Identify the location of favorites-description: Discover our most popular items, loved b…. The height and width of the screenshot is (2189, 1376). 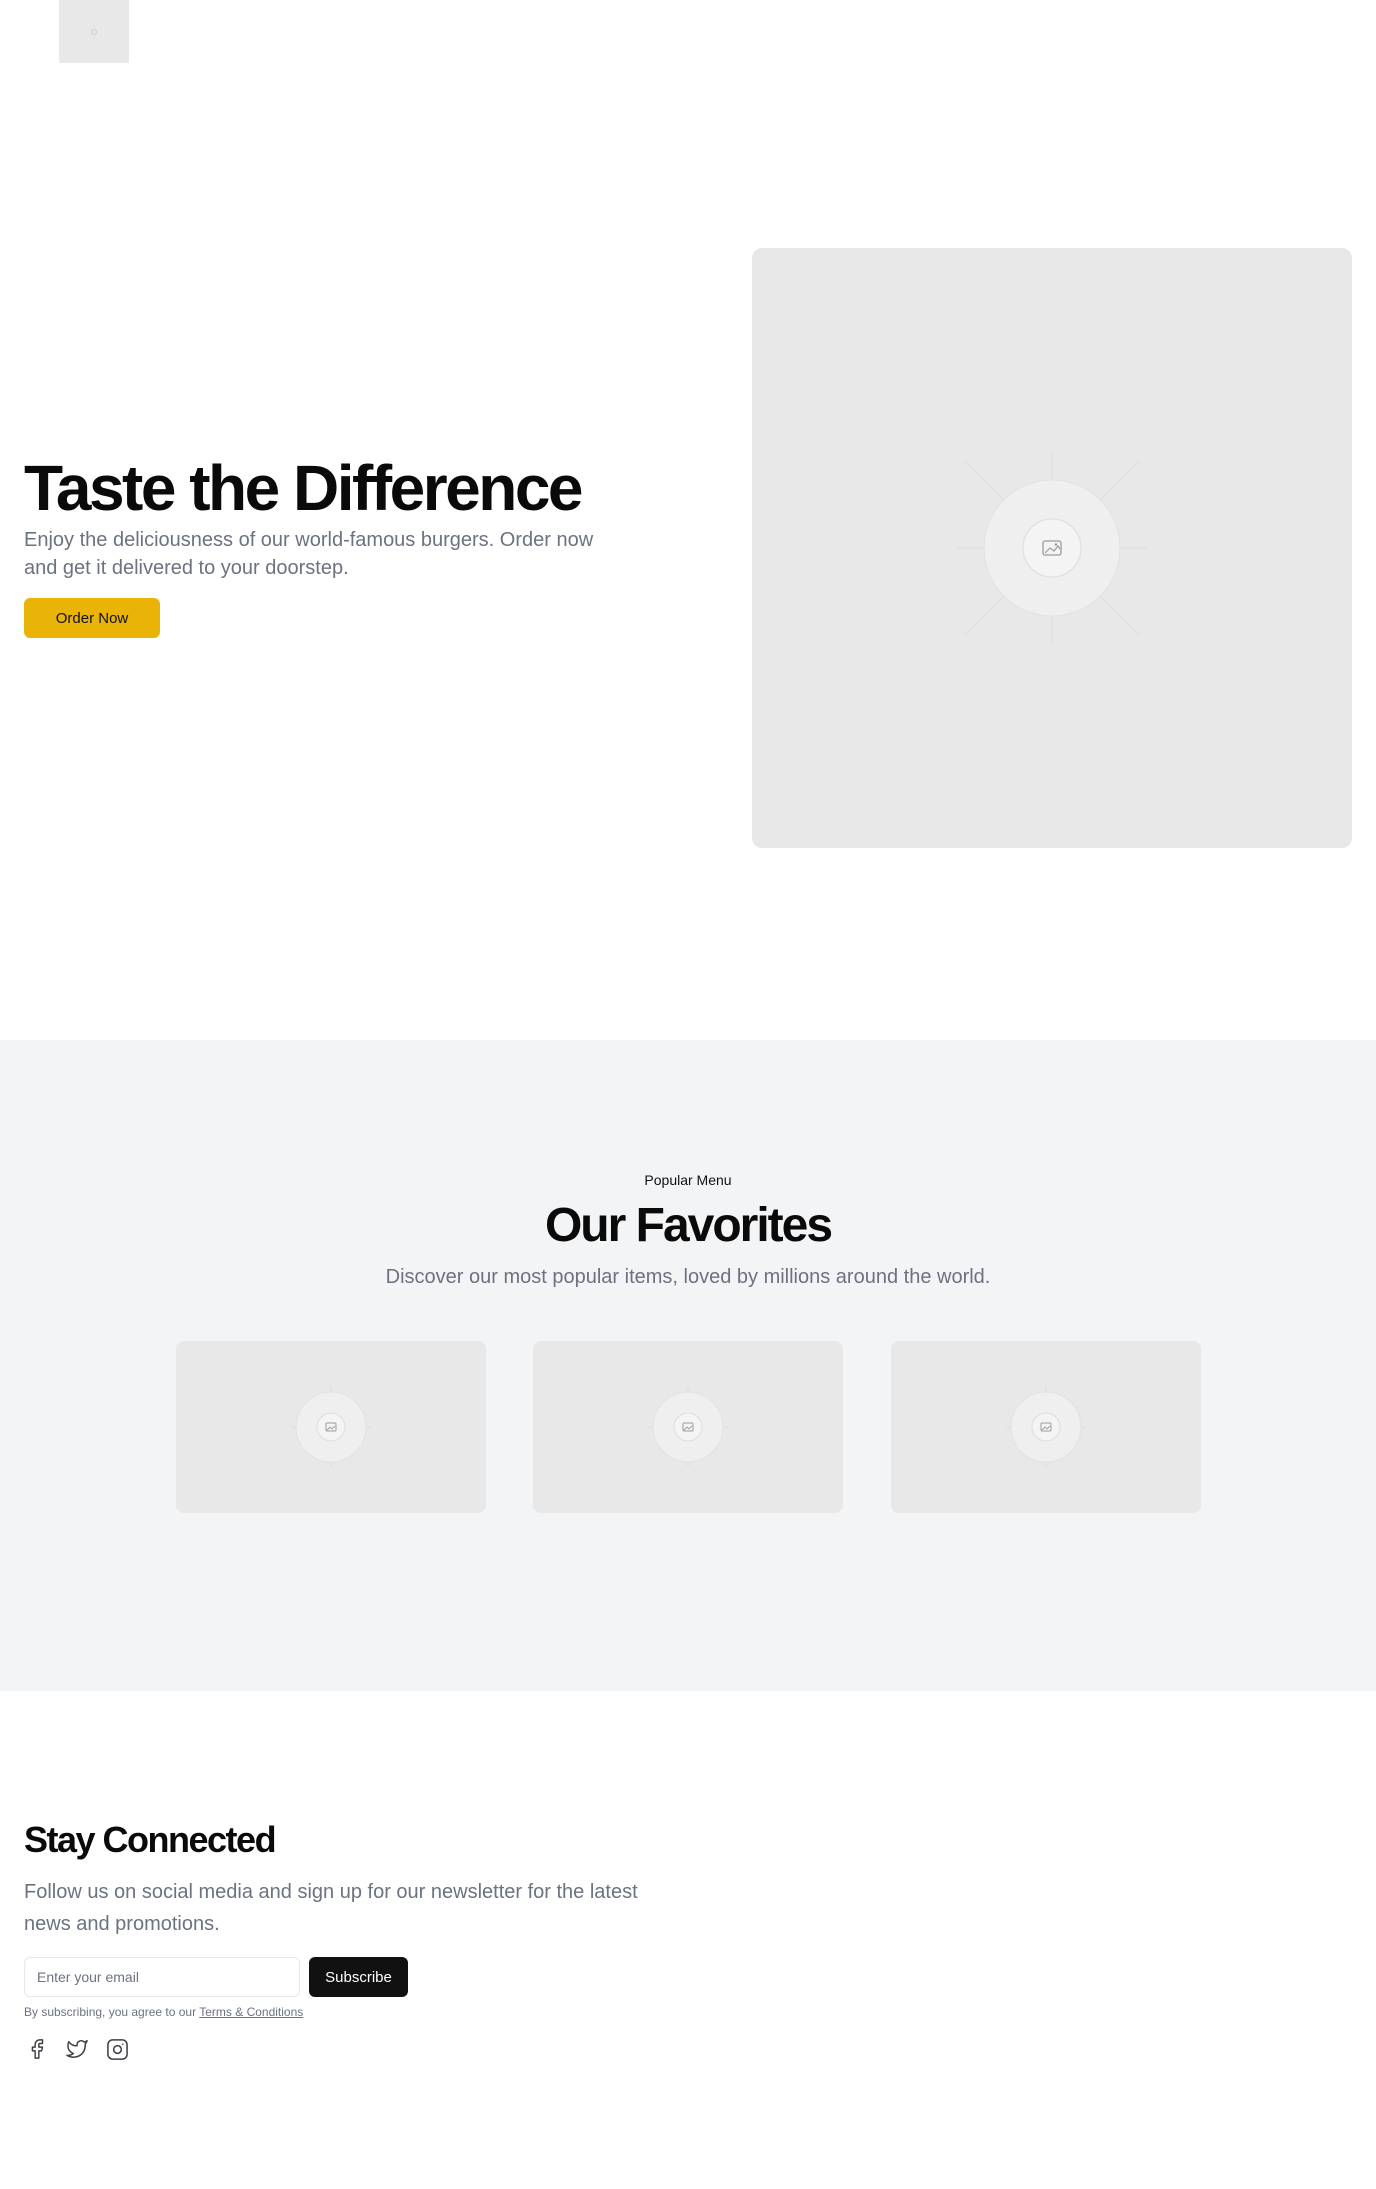
(688, 1277).